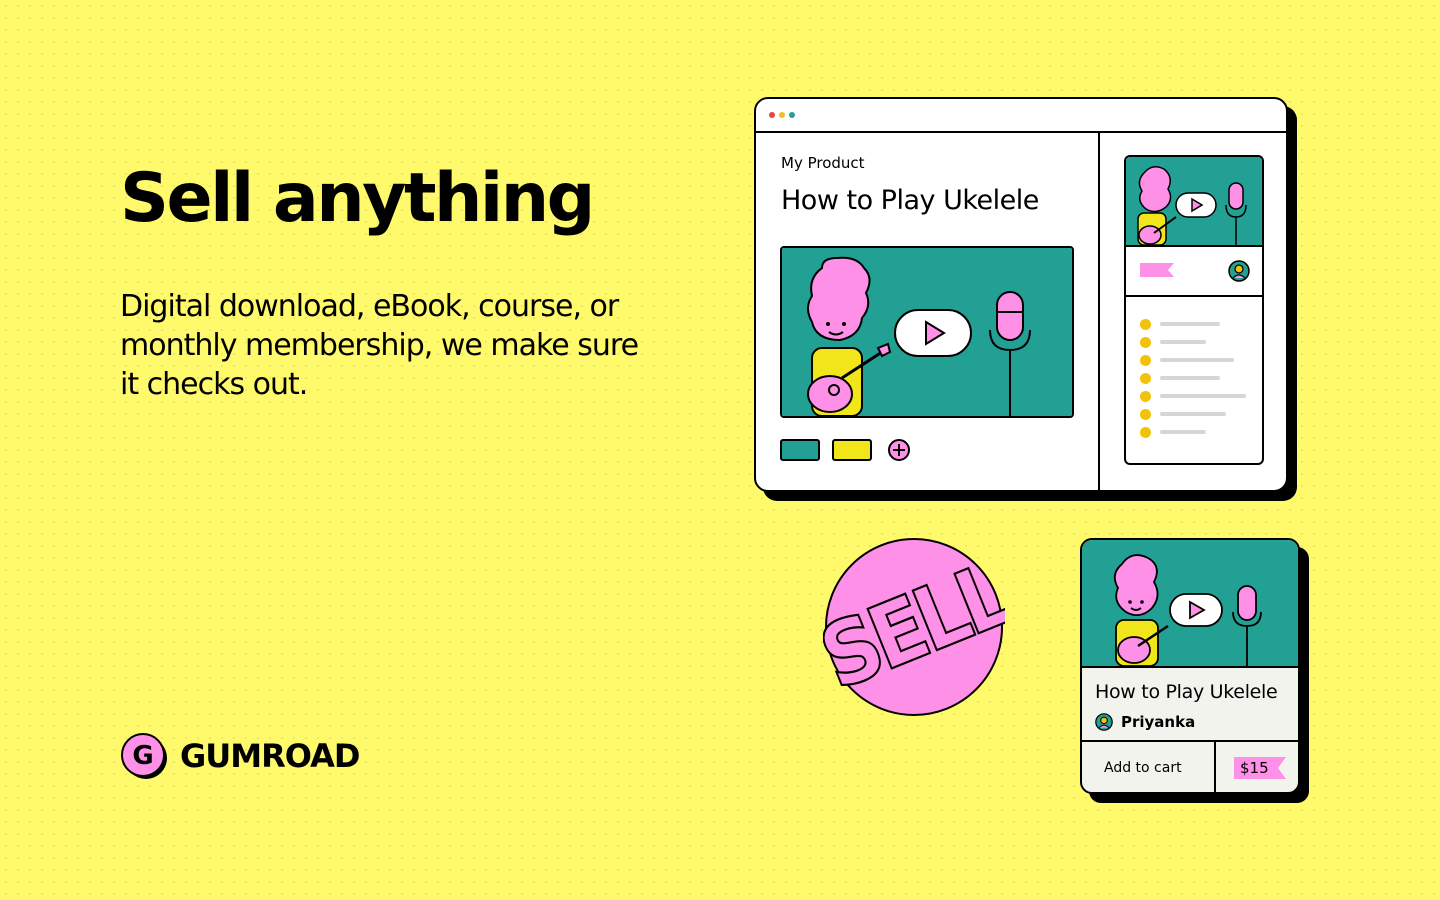  I want to click on product-title: How to Play Ukelele, so click(910, 200).